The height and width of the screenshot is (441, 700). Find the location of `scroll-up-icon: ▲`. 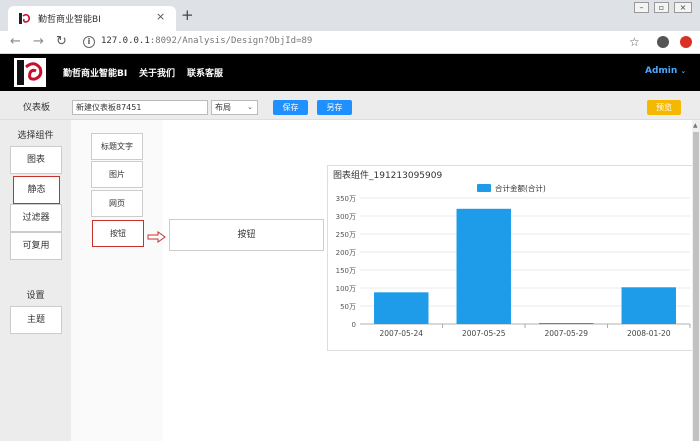

scroll-up-icon: ▲ is located at coordinates (695, 125).